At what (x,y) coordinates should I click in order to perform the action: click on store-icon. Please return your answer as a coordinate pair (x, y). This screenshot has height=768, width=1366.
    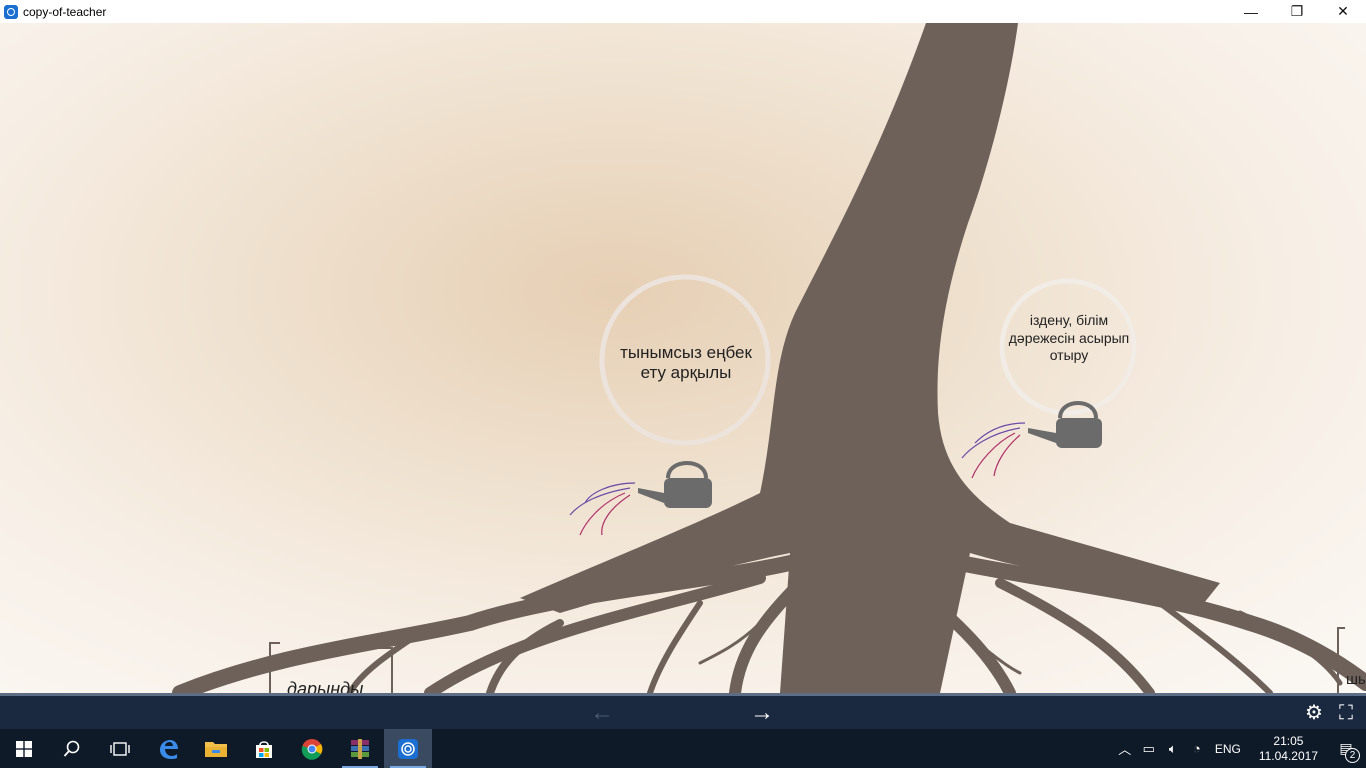
    Looking at the image, I should click on (264, 749).